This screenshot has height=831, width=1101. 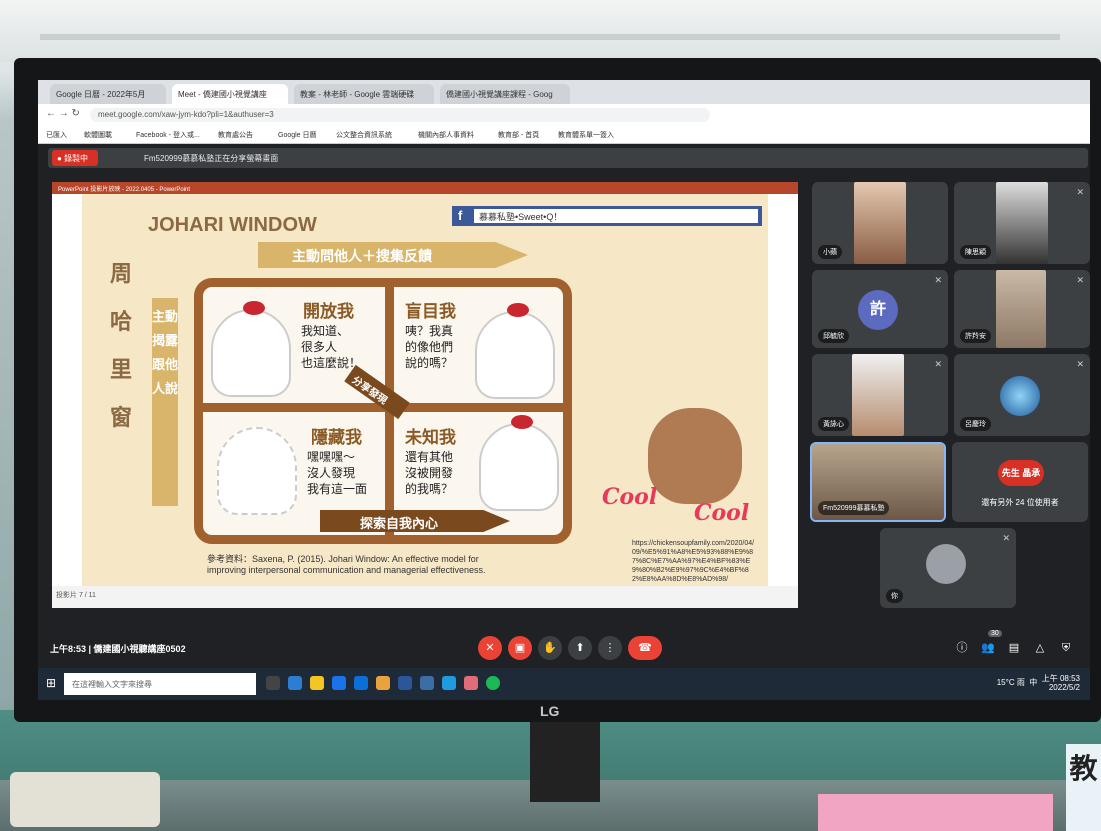 I want to click on bookmark-item: 機關內部人事資料, so click(x=446, y=135).